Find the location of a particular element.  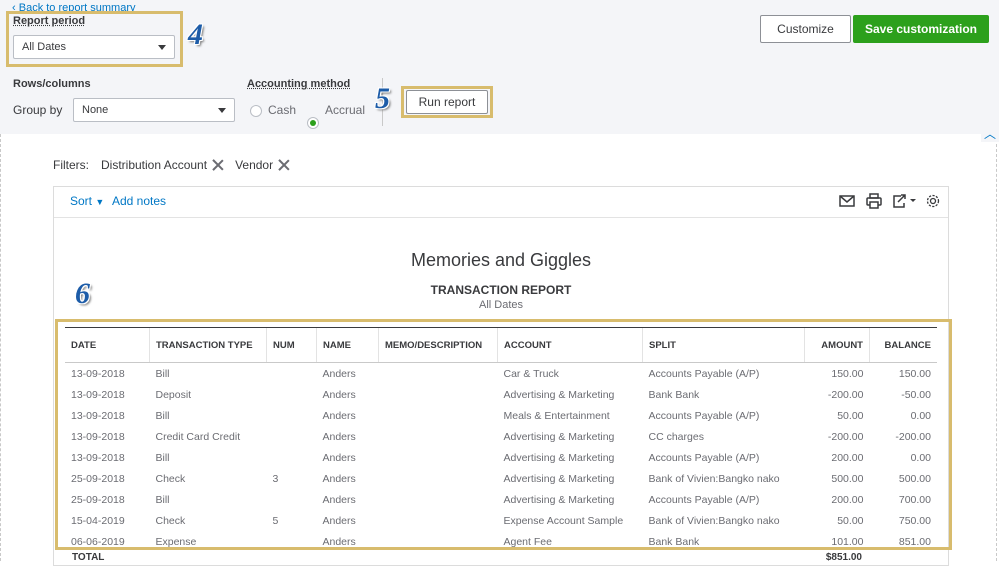

callout-number-6: 6 is located at coordinates (82, 293).